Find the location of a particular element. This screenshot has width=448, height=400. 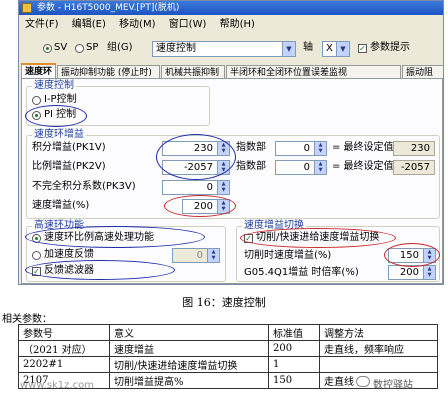

menu-move: 移动(M) is located at coordinates (137, 24).